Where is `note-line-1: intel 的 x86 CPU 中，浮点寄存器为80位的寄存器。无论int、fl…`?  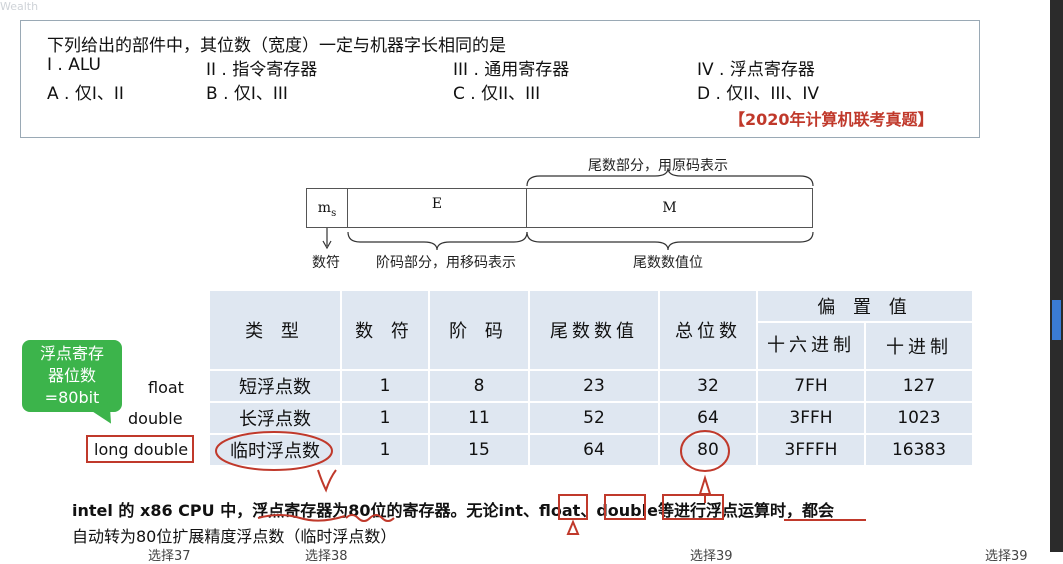 note-line-1: intel 的 x86 CPU 中，浮点寄存器为80位的寄存器。无论int、fl… is located at coordinates (453, 510).